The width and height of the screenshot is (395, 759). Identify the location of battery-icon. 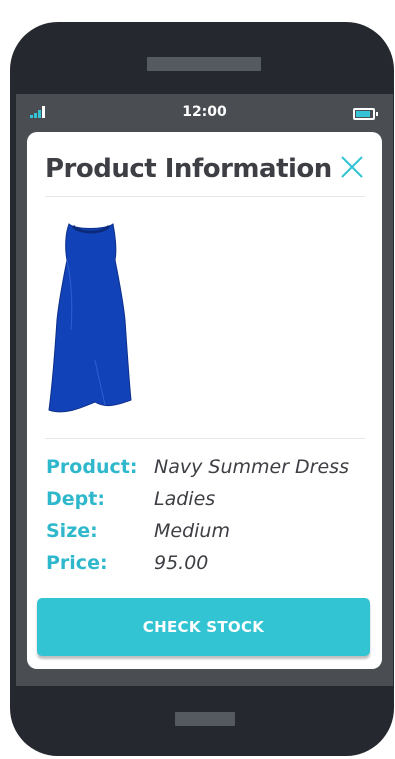
(365, 114).